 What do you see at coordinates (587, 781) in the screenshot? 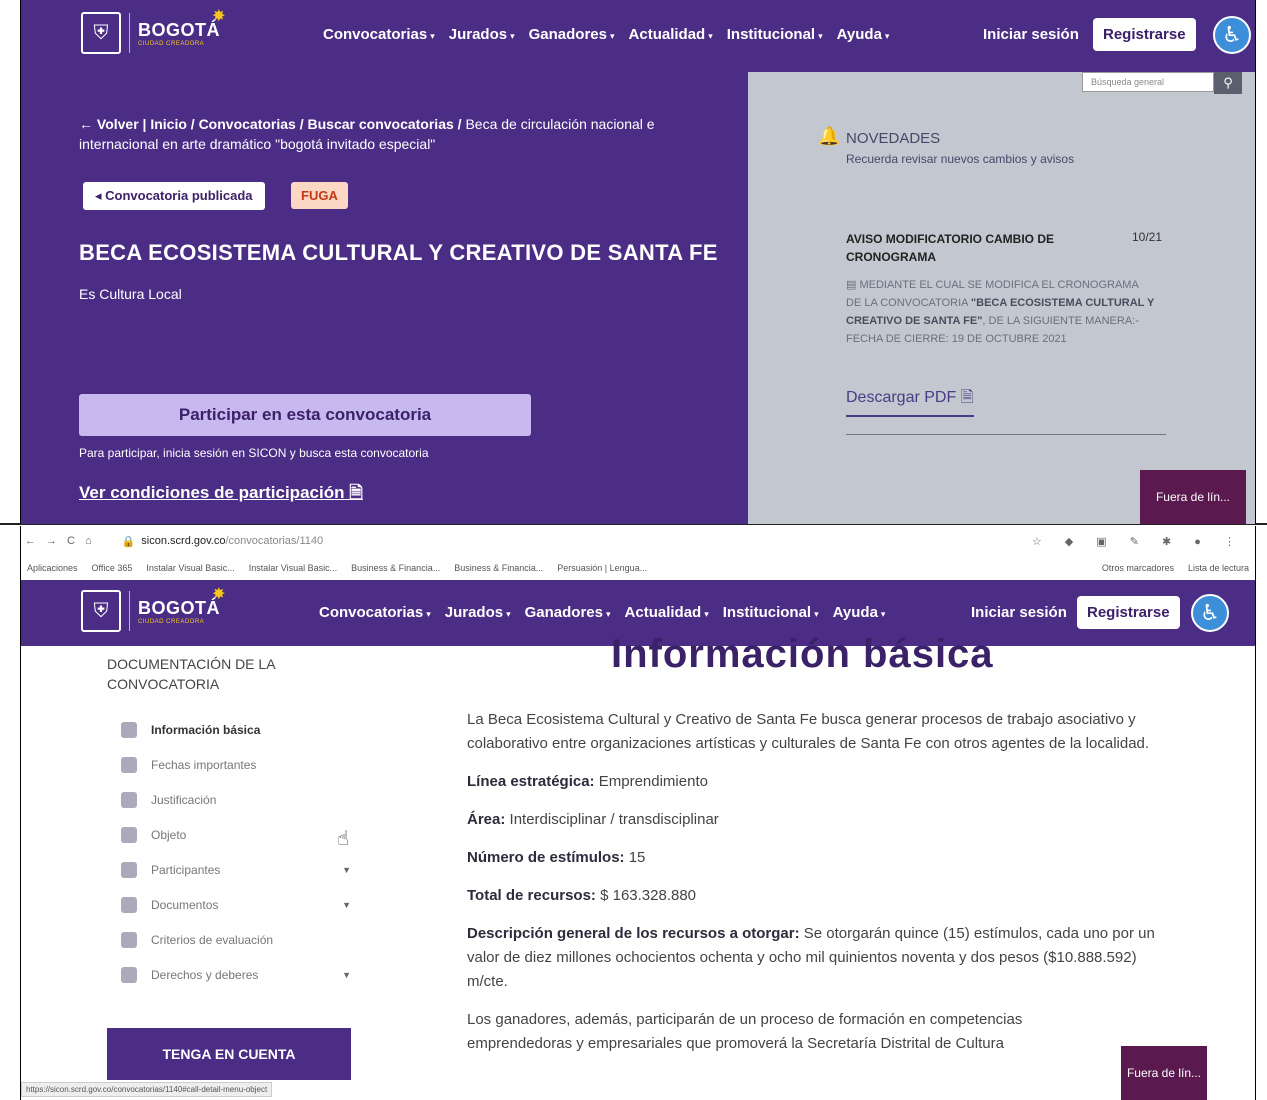
I see `linea-estrategica: Línea estratégica: Emprendimiento` at bounding box center [587, 781].